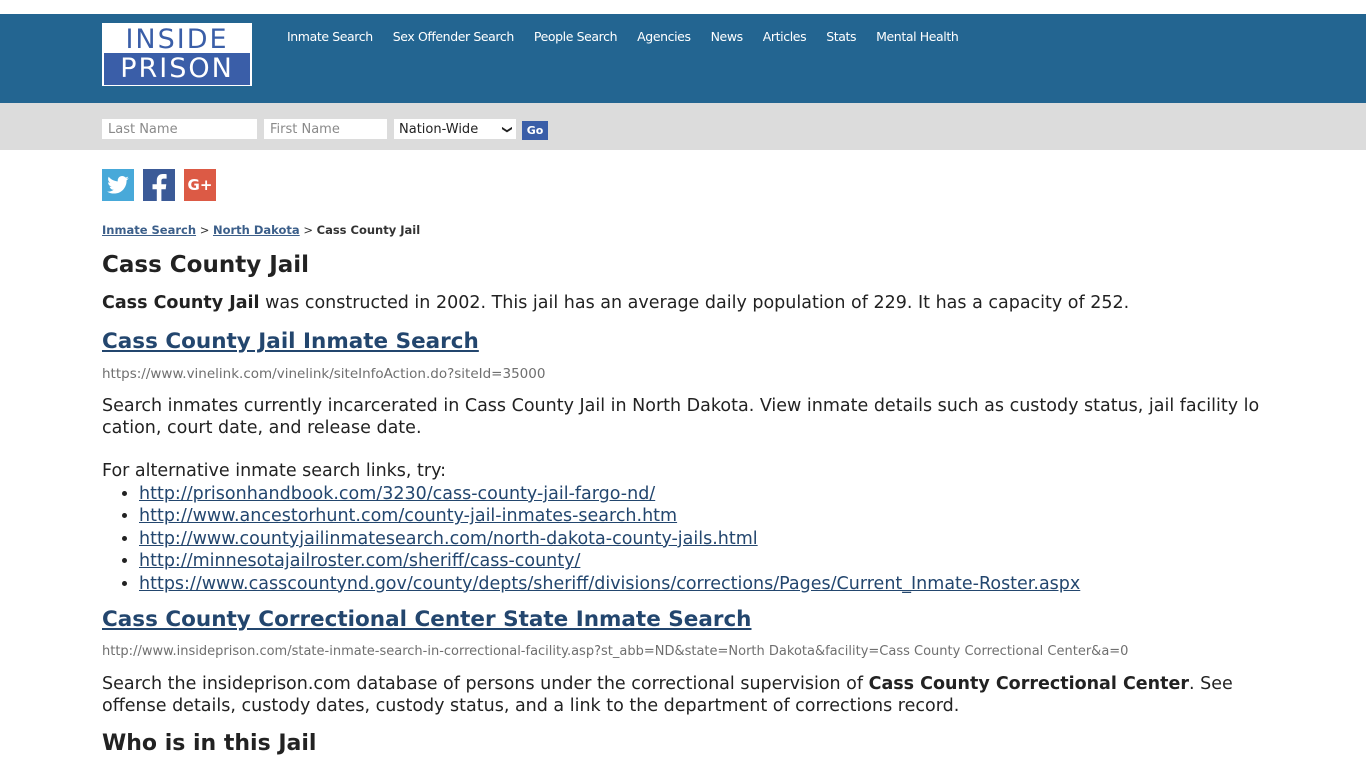 The height and width of the screenshot is (768, 1366). Describe the element at coordinates (206, 265) in the screenshot. I see `page-title: Cass County Jail` at that location.